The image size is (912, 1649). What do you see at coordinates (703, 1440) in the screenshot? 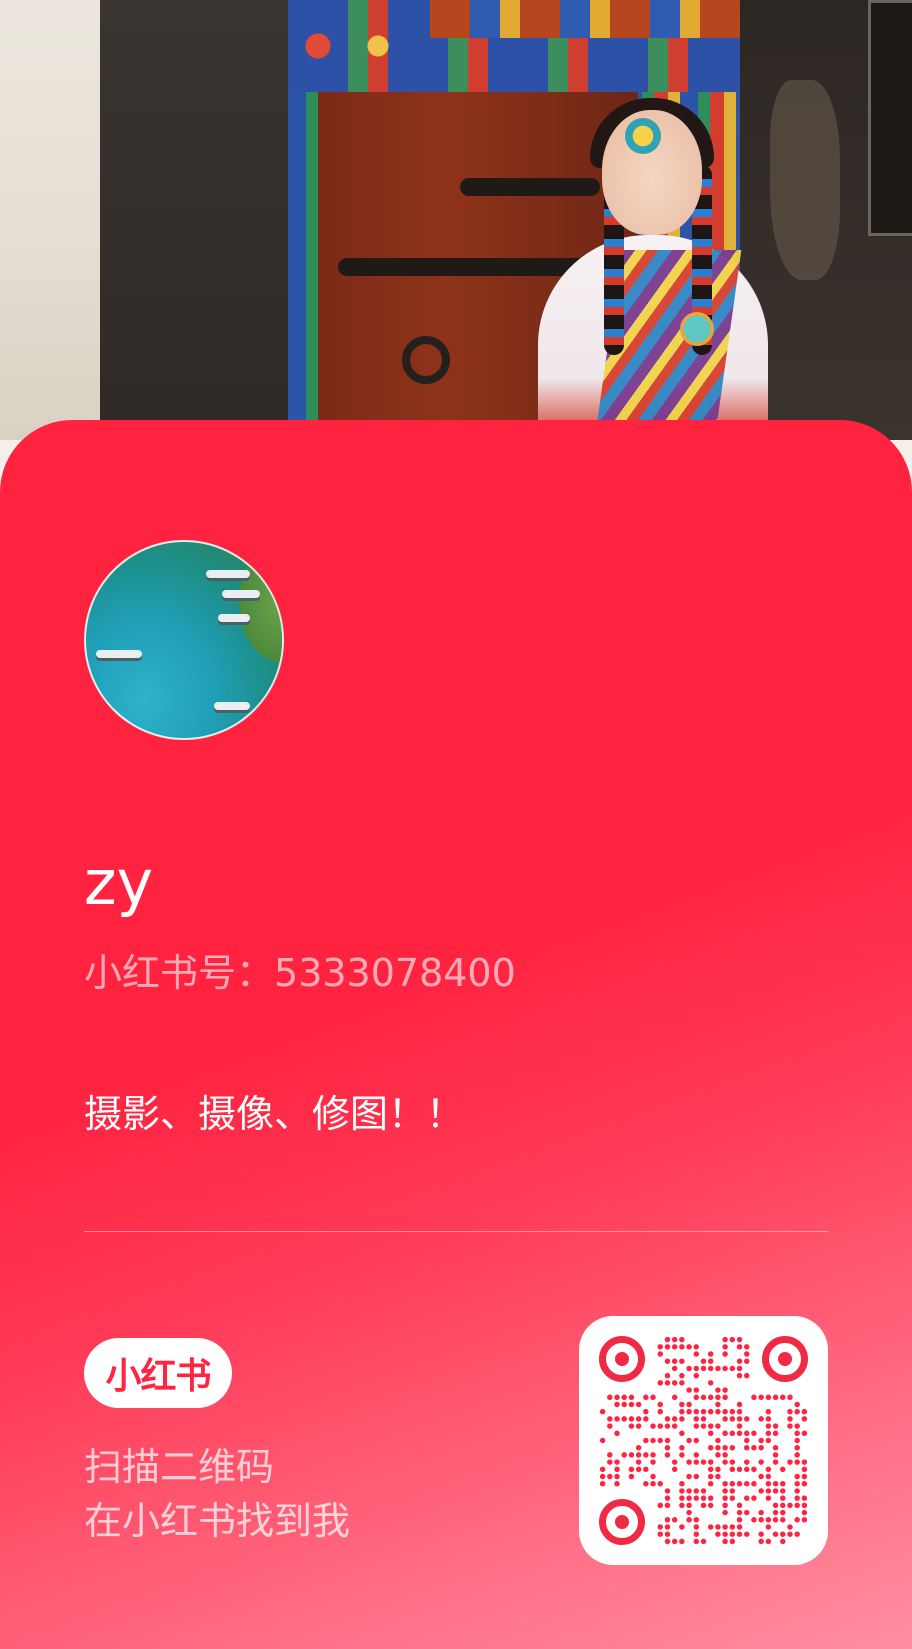
I see `qr-code` at bounding box center [703, 1440].